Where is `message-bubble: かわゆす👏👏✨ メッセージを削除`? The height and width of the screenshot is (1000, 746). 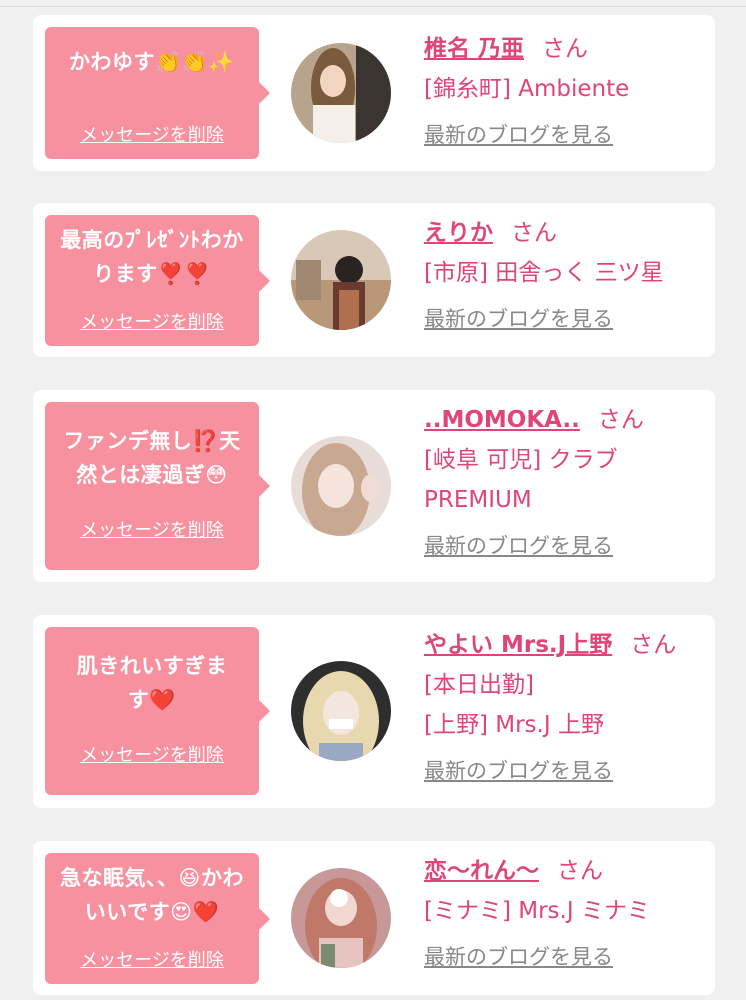 message-bubble: かわゆす👏👏✨ メッセージを削除 is located at coordinates (157, 93).